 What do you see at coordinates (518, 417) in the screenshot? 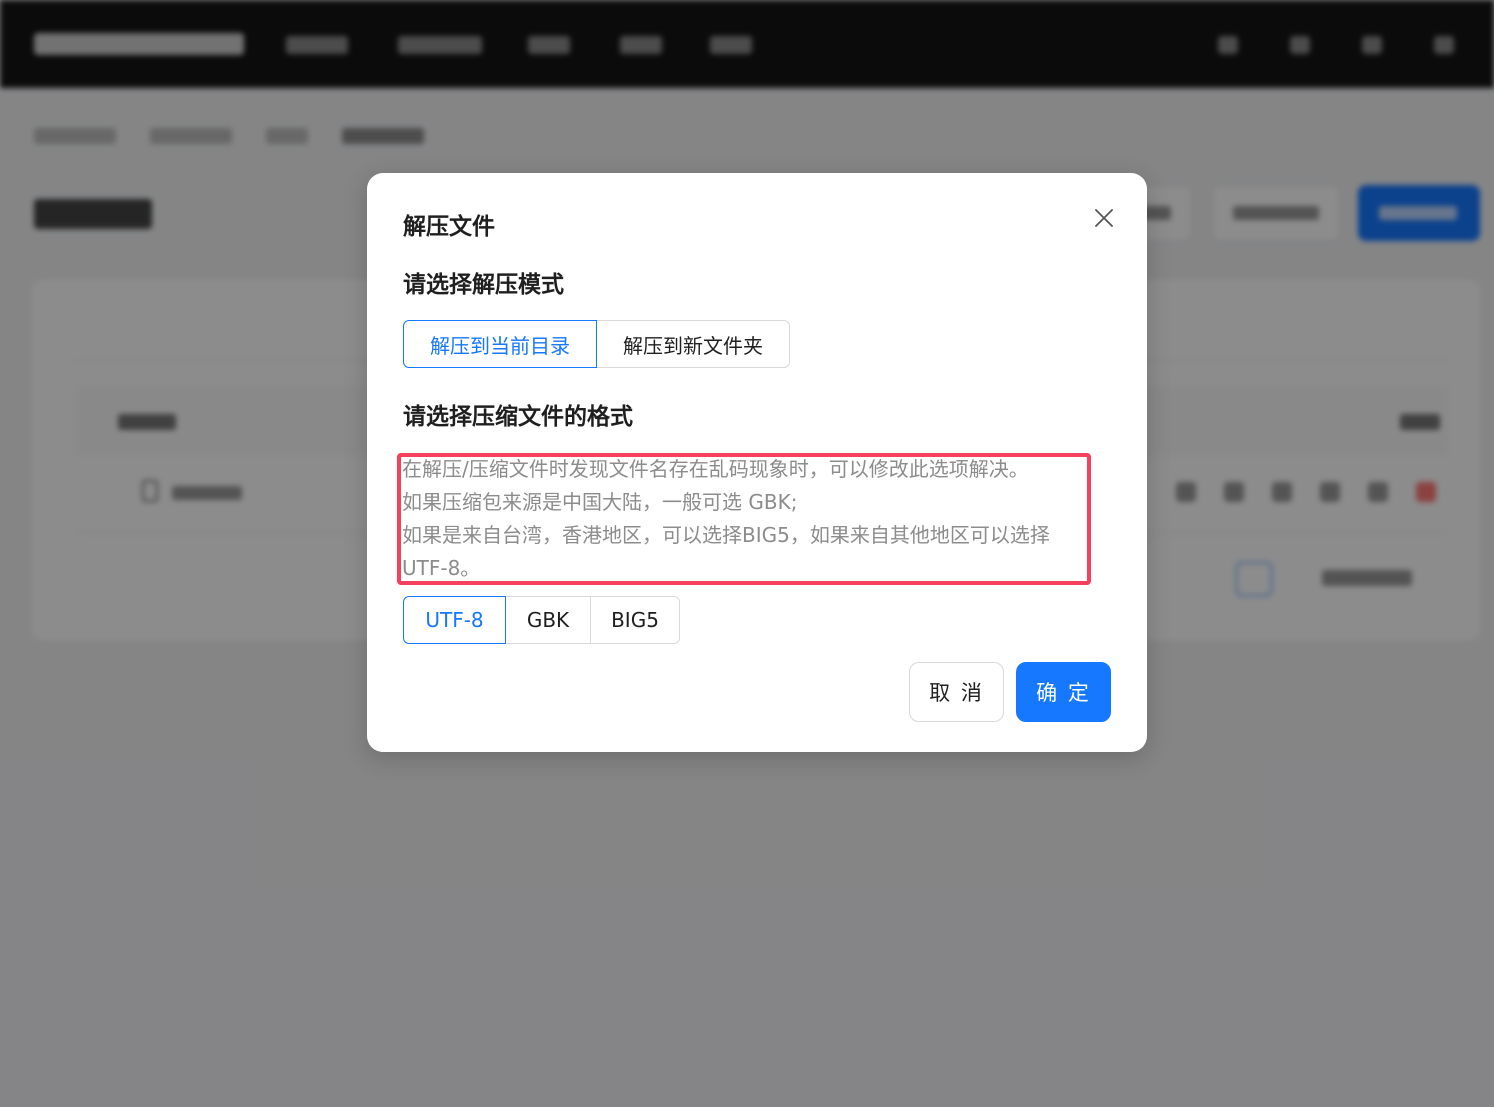
I see `format-section-title: 请选择压缩文件的格式` at bounding box center [518, 417].